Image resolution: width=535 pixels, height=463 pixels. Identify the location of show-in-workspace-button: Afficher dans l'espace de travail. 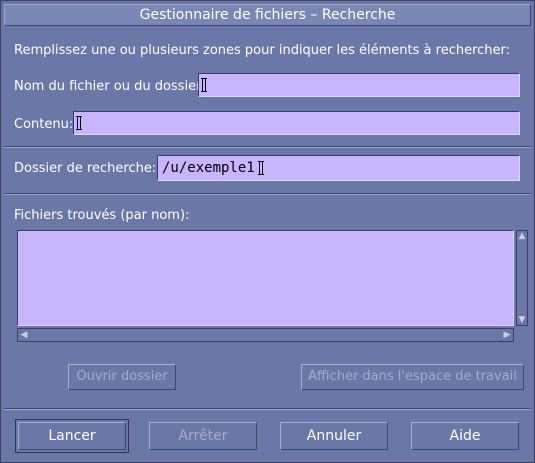
(412, 377).